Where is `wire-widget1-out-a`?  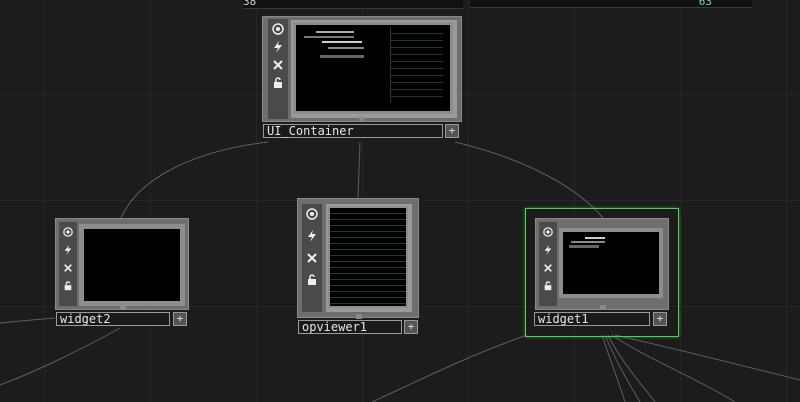 wire-widget1-out-a is located at coordinates (449, 368).